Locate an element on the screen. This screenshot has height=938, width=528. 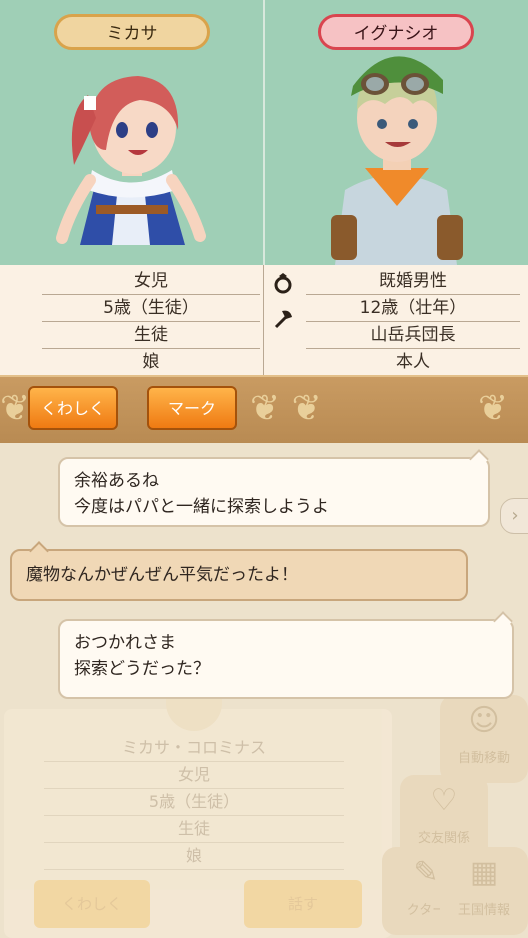
message-2-line1: 魔物なんかぜんぜん平気だったよ！ is located at coordinates (162, 575).